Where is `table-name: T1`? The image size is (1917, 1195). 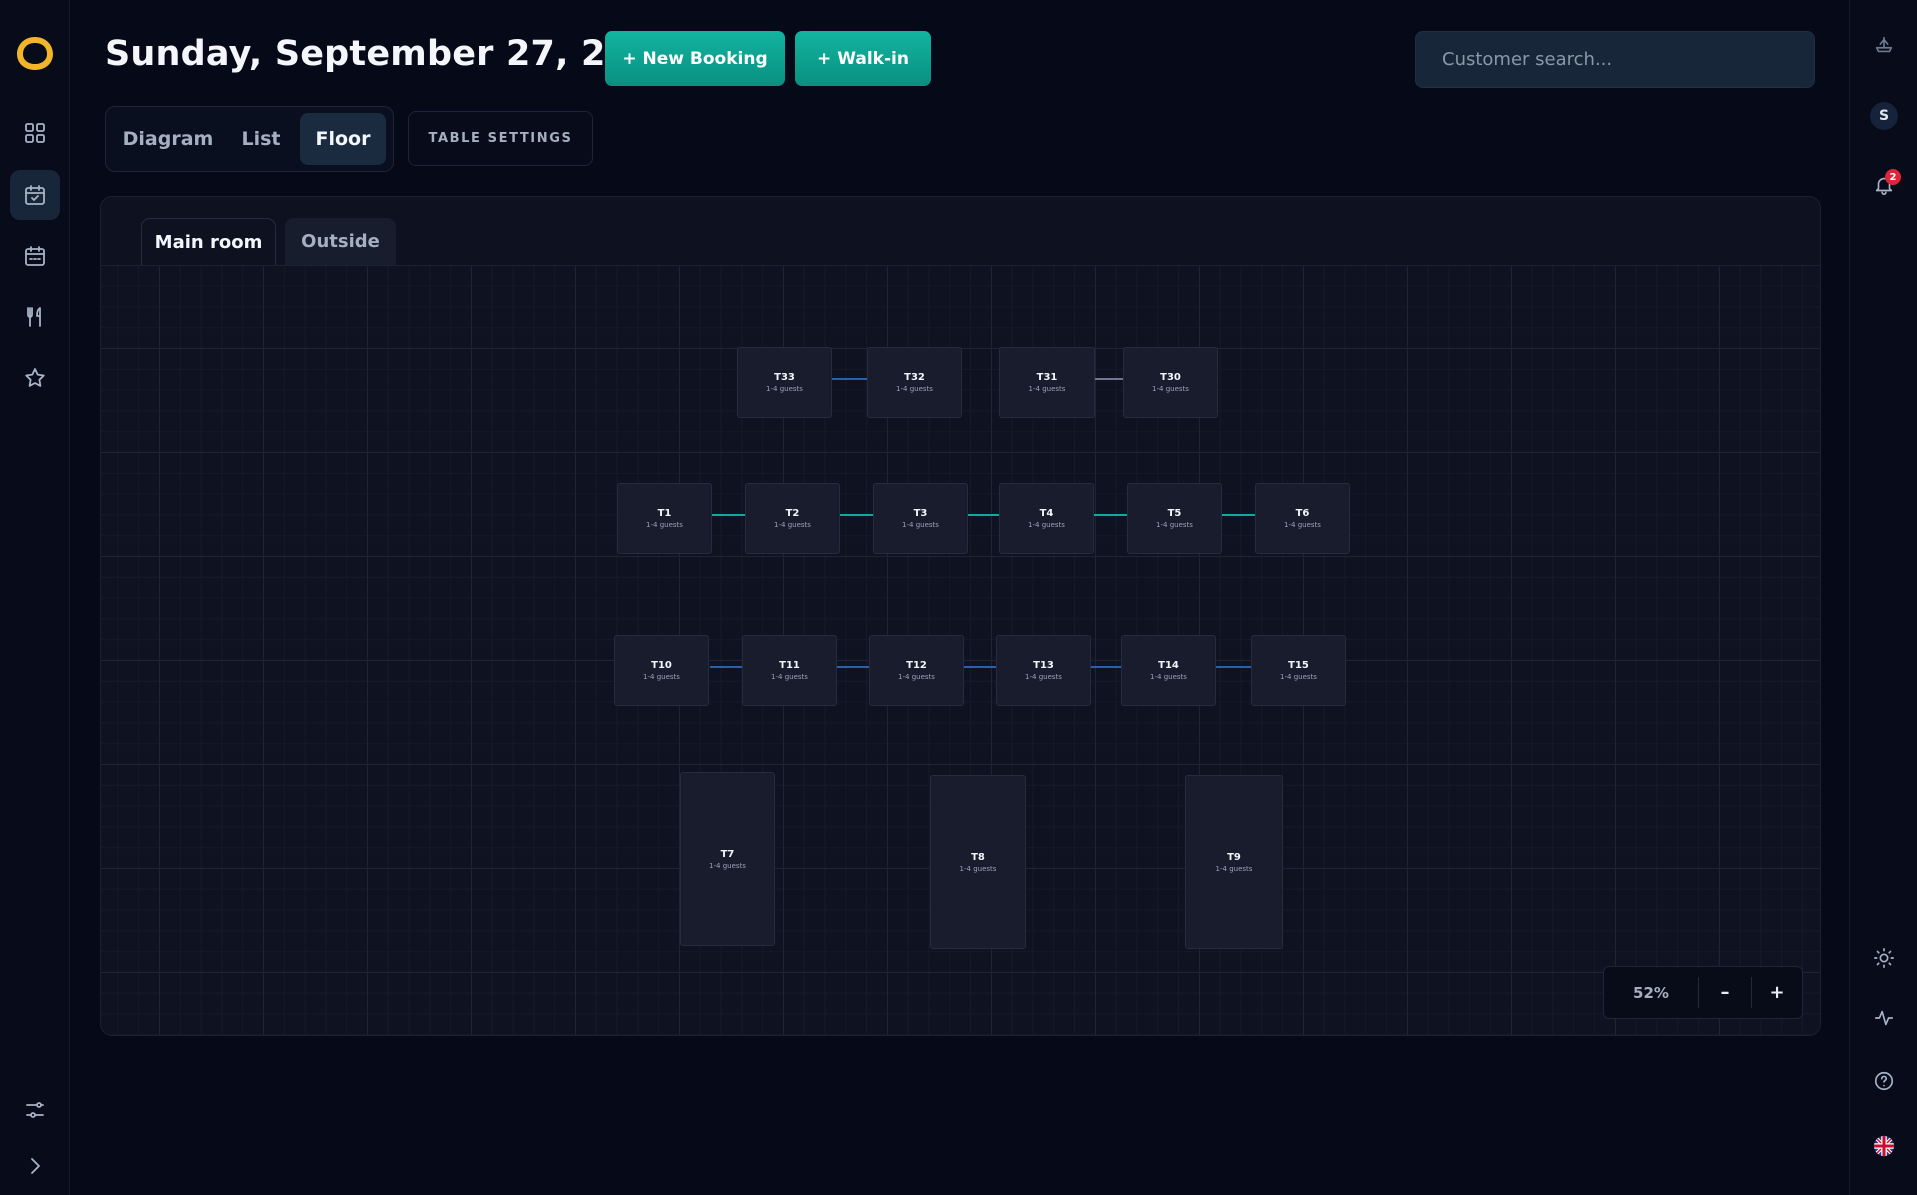 table-name: T1 is located at coordinates (664, 513).